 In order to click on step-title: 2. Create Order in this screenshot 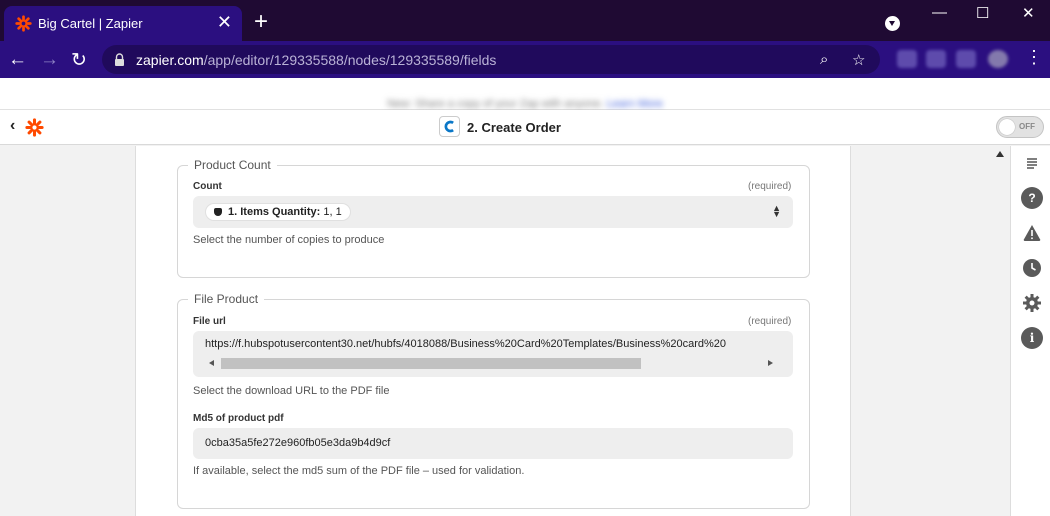, I will do `click(514, 127)`.